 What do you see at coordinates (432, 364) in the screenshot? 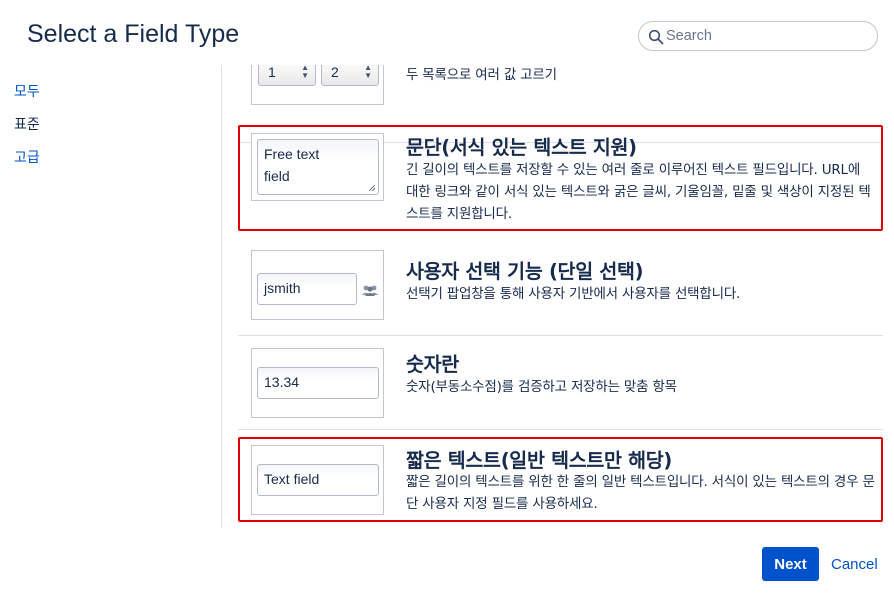
I see `field-name: 숫자란` at bounding box center [432, 364].